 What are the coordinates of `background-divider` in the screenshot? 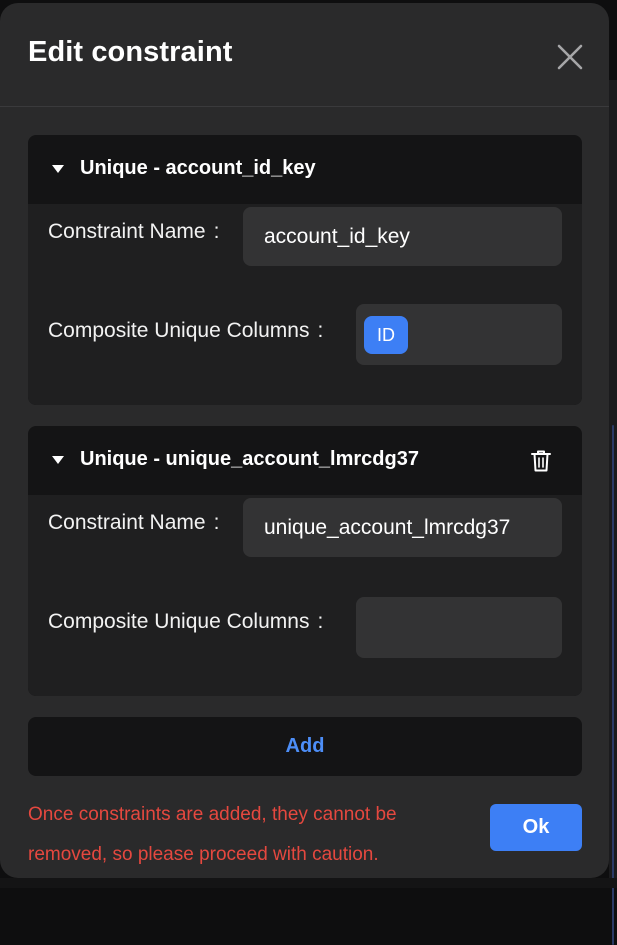 It's located at (613, 685).